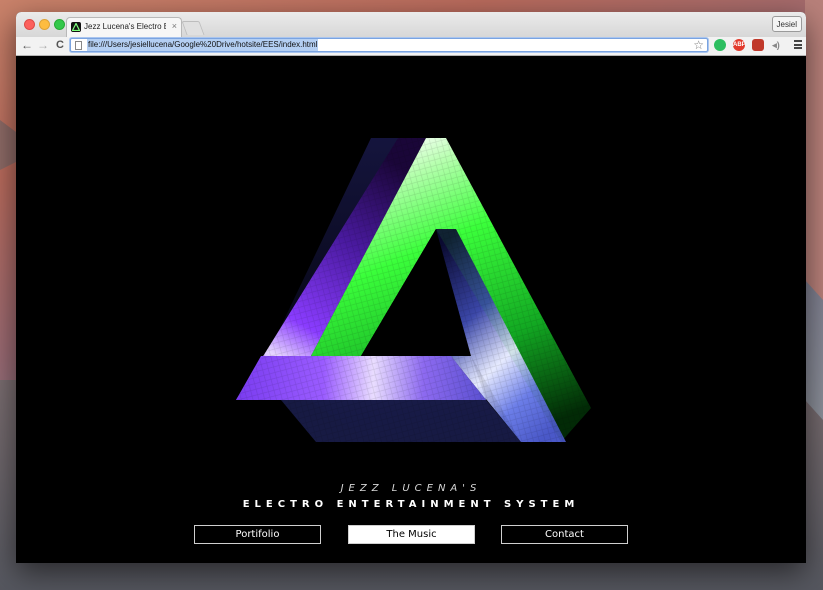 This screenshot has height=590, width=823. I want to click on triangle-favicon-icon, so click(76, 27).